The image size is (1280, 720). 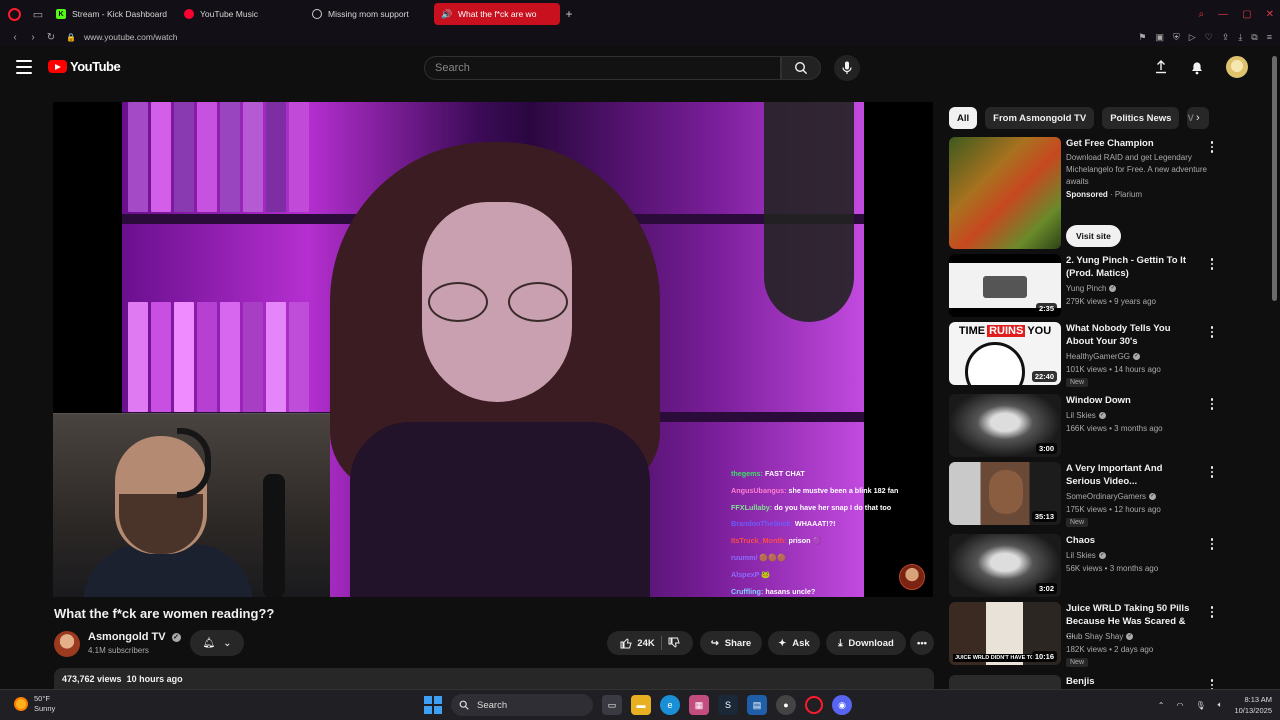 What do you see at coordinates (963, 118) in the screenshot?
I see `chip-all: All` at bounding box center [963, 118].